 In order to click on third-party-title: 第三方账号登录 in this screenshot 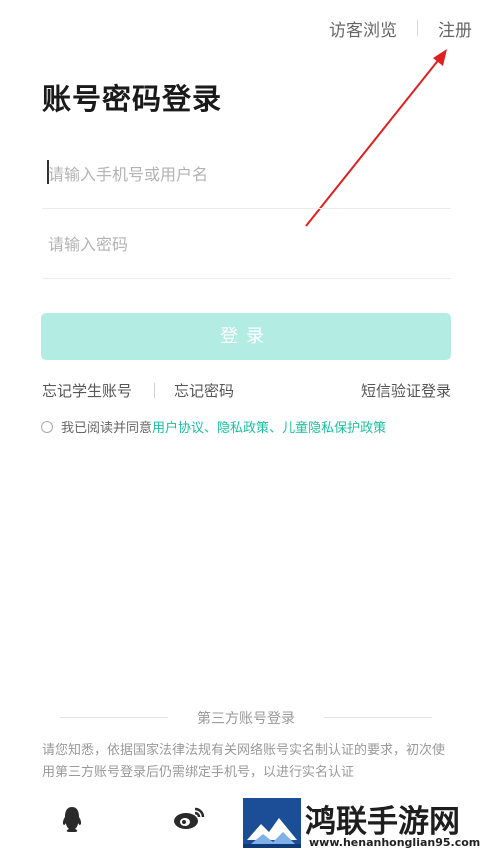, I will do `click(246, 719)`.